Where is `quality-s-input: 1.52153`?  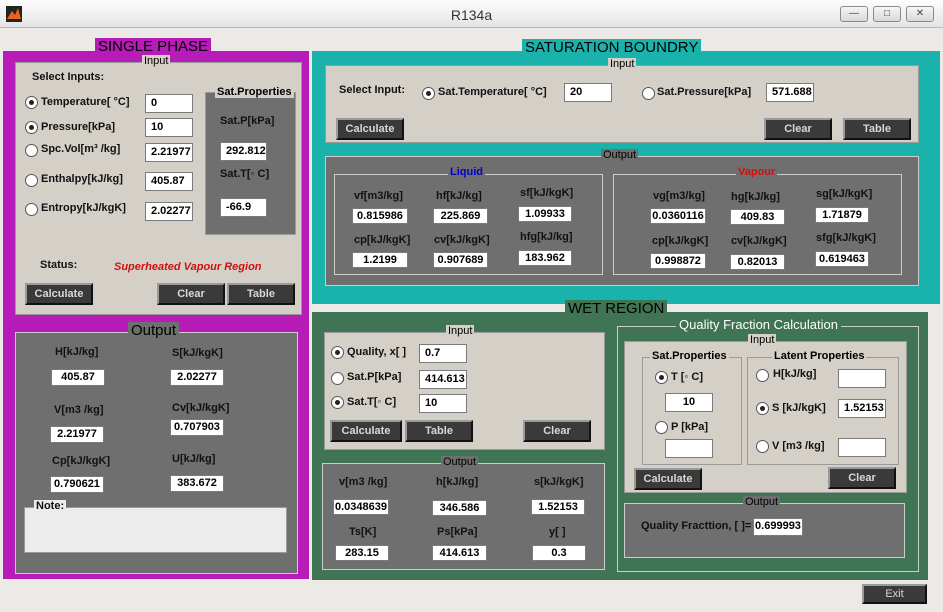
quality-s-input: 1.52153 is located at coordinates (862, 408).